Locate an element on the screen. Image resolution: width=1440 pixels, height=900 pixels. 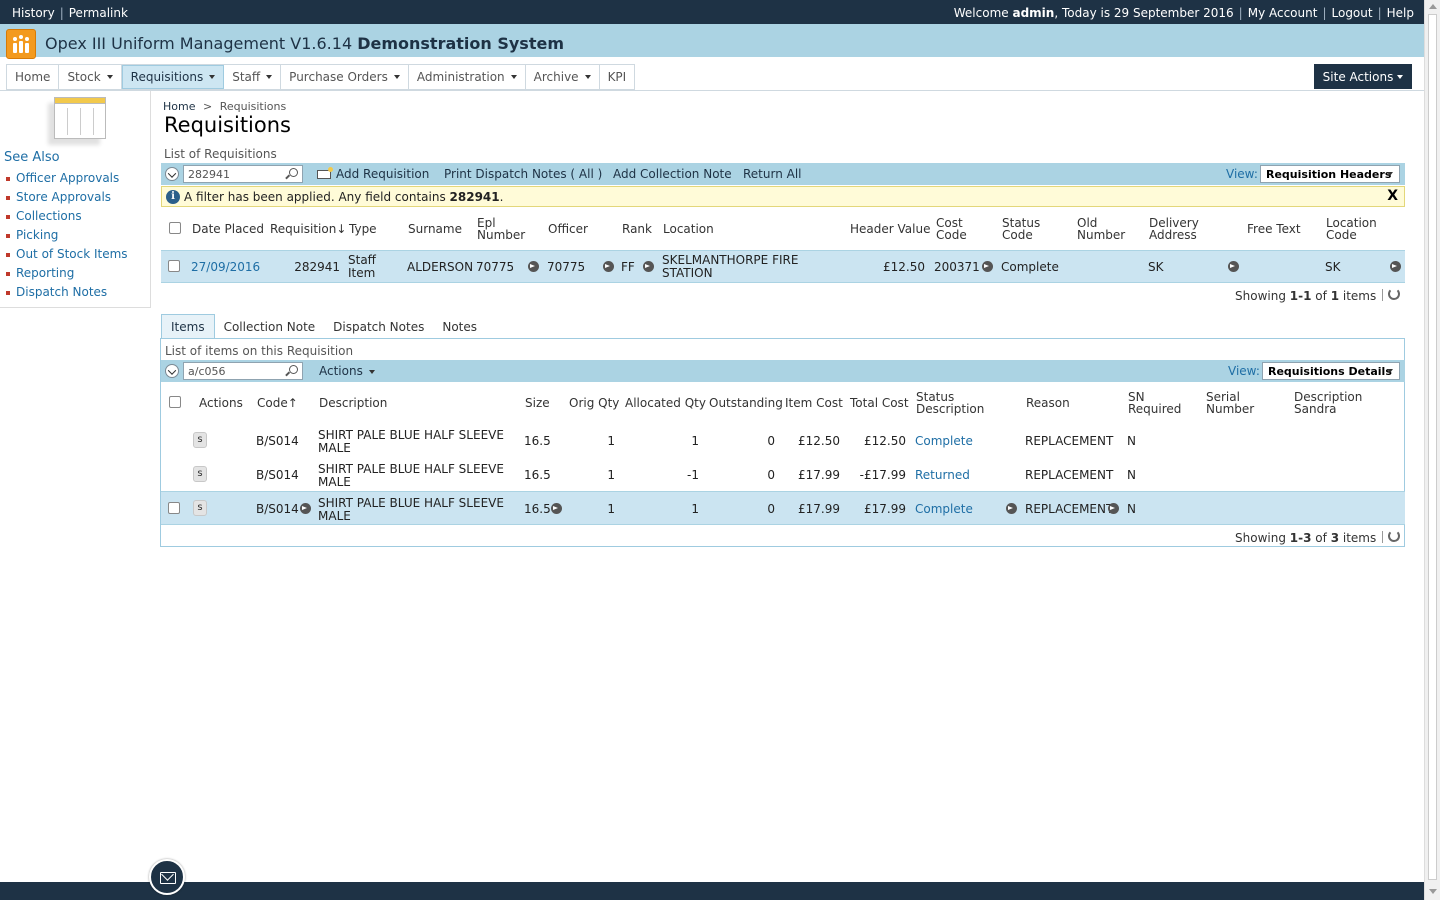
app-logo-icon is located at coordinates (21, 44).